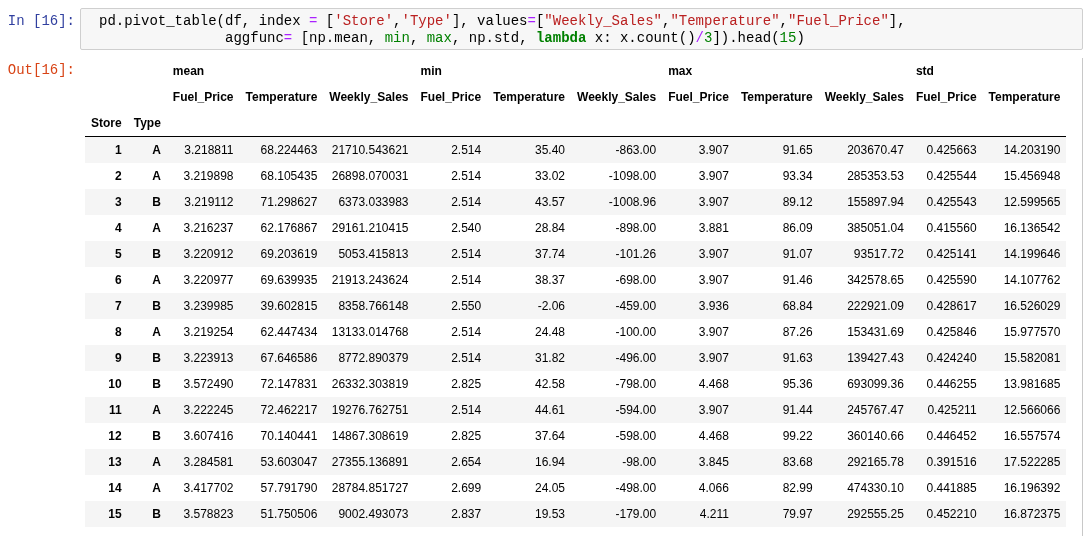 The image size is (1089, 536). I want to click on column-group-header: std, so click(924, 71).